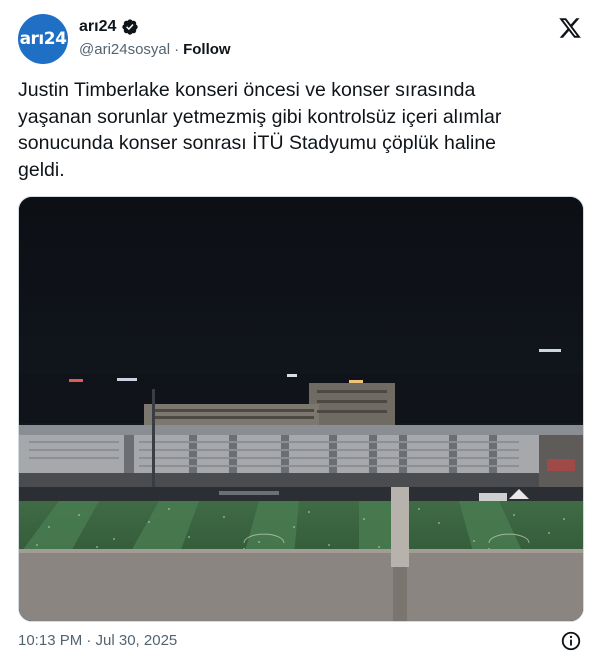 This screenshot has width=600, height=670. I want to click on info-icon, so click(571, 641).